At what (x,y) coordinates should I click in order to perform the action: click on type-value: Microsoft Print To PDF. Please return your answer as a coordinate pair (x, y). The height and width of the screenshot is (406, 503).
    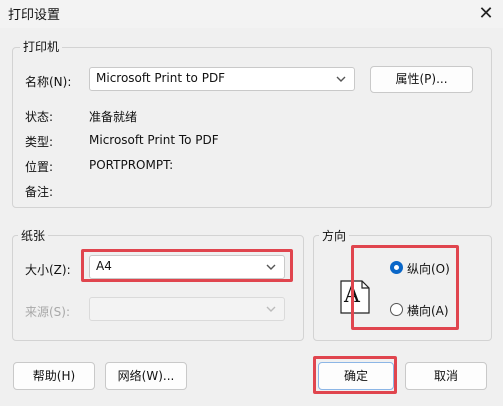
    Looking at the image, I should click on (154, 140).